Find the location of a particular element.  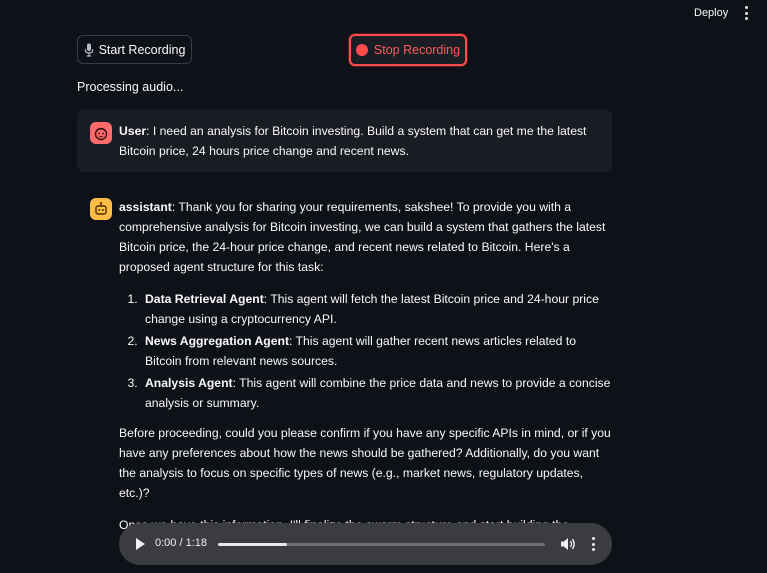

user-face-icon is located at coordinates (101, 133).